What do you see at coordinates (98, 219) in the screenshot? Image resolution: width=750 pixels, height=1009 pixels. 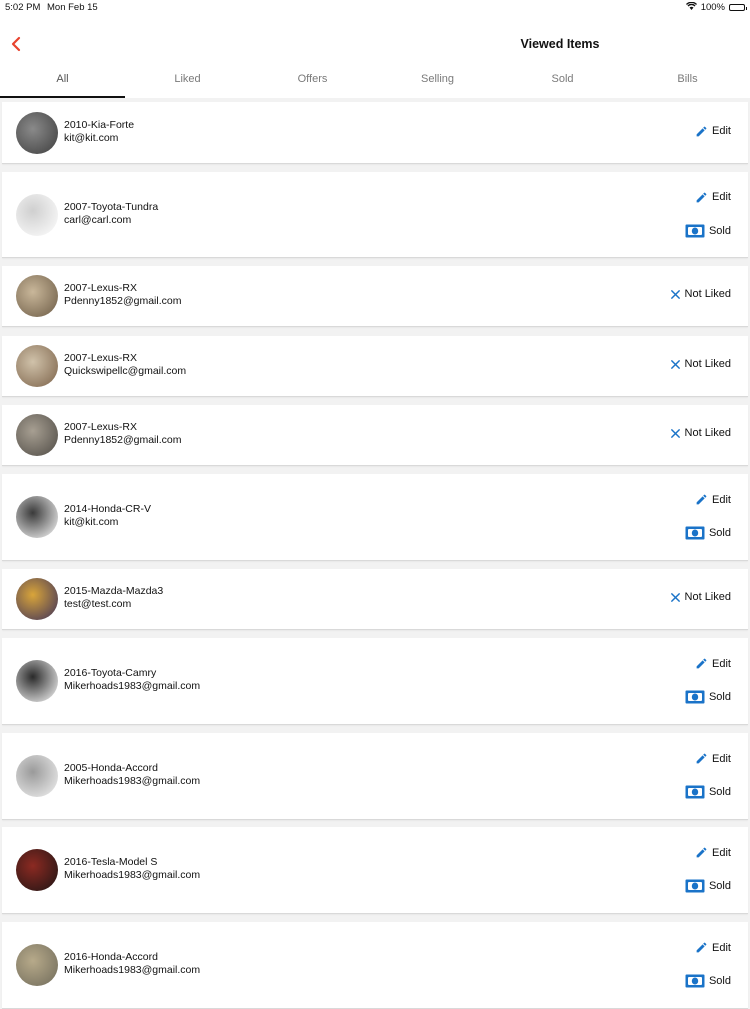 I see `item-email: carl@carl.com` at bounding box center [98, 219].